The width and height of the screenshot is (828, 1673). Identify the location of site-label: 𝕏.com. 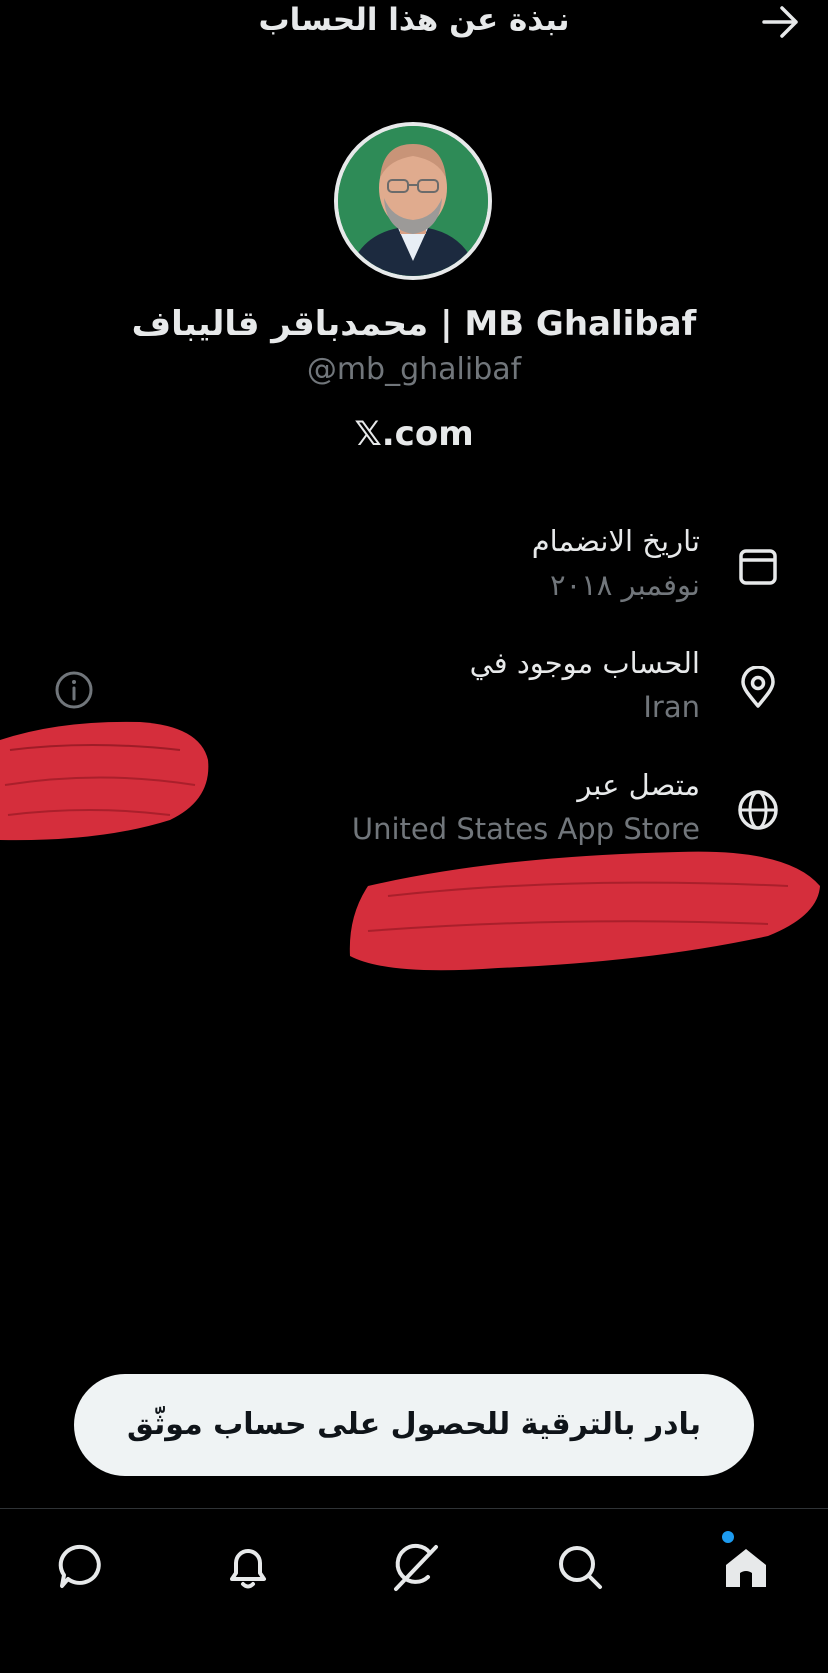
(414, 434).